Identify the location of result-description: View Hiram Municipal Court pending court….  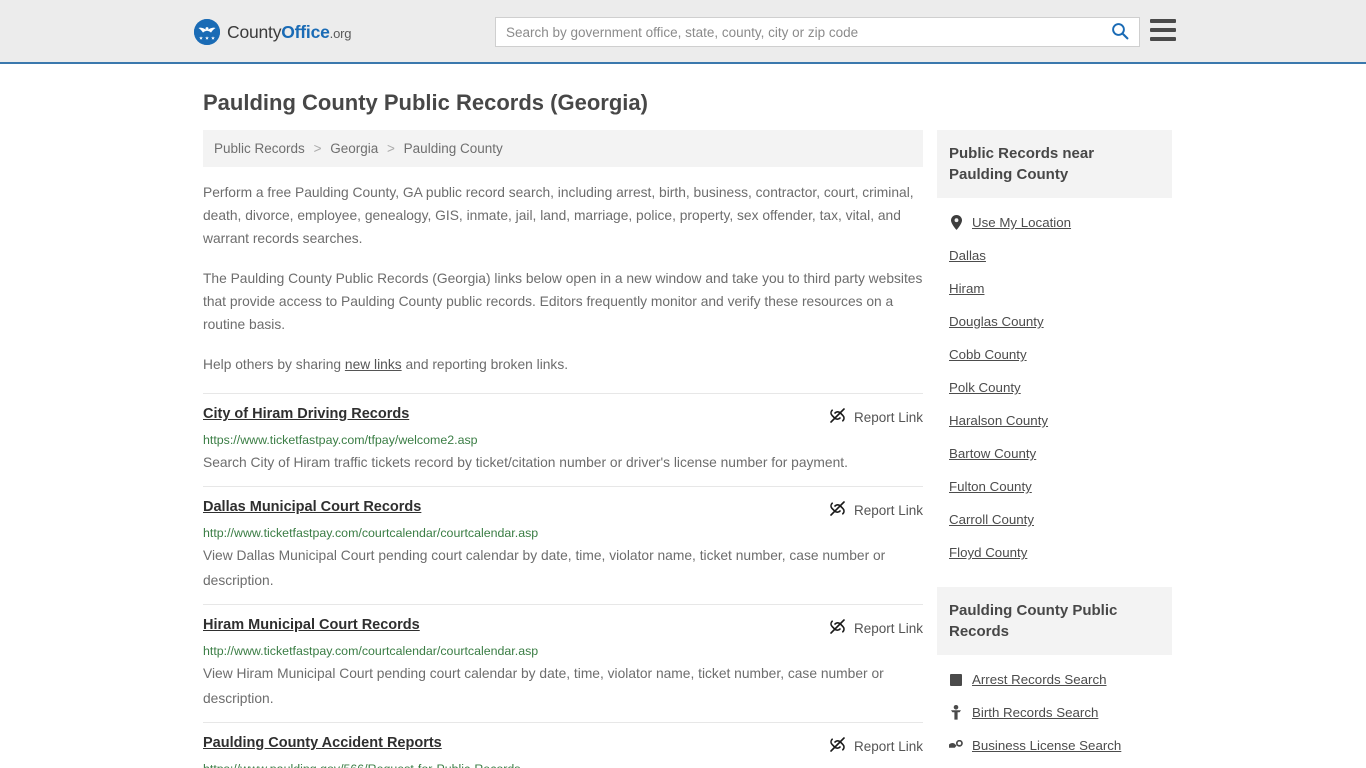
(543, 686).